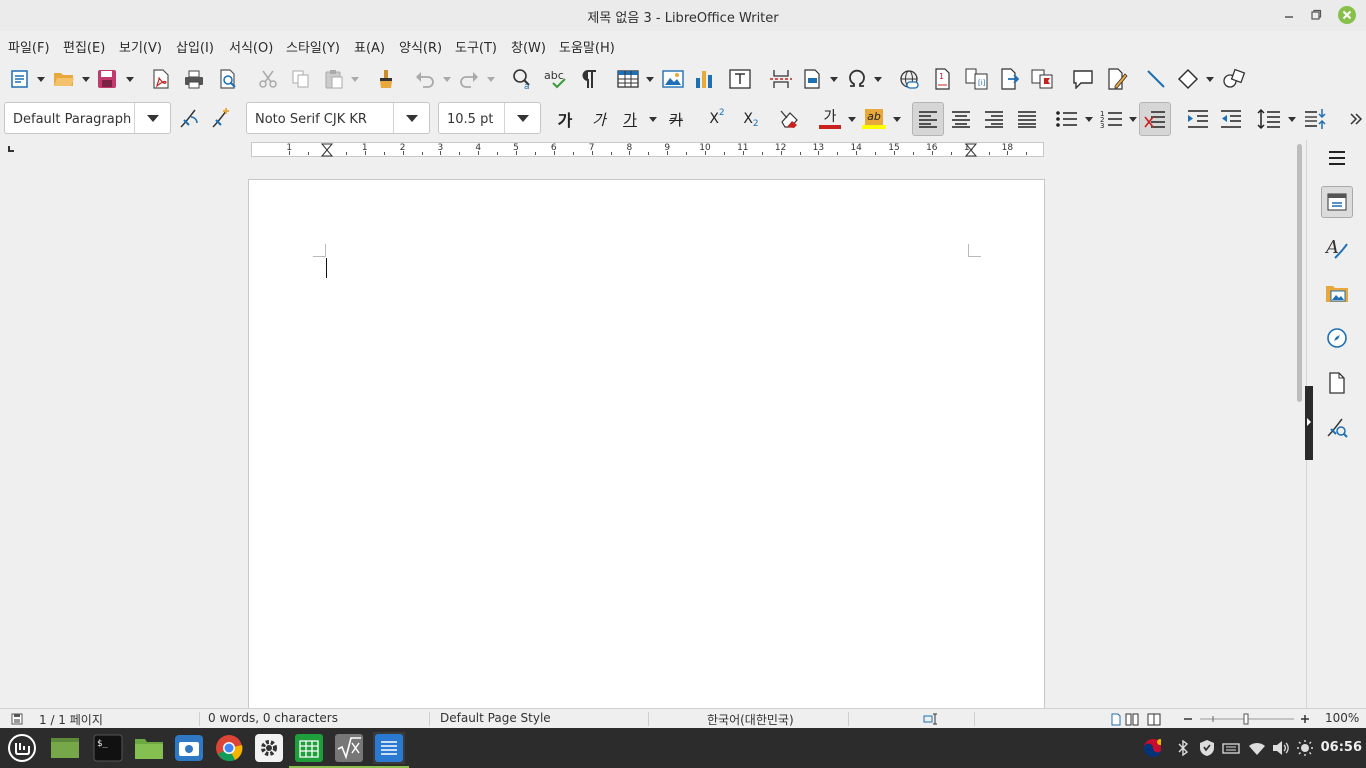  Describe the element at coordinates (108, 748) in the screenshot. I see `terminal-launcher: $_` at that location.